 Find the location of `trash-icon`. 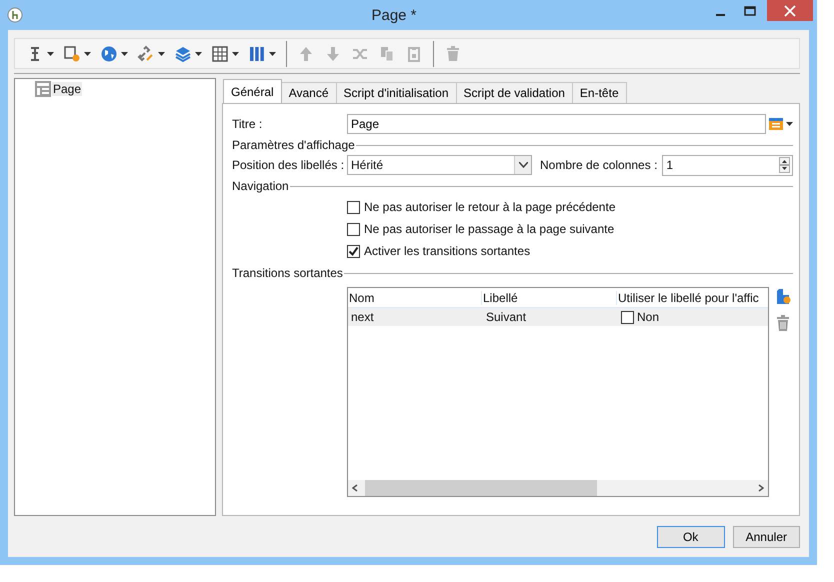

trash-icon is located at coordinates (453, 53).